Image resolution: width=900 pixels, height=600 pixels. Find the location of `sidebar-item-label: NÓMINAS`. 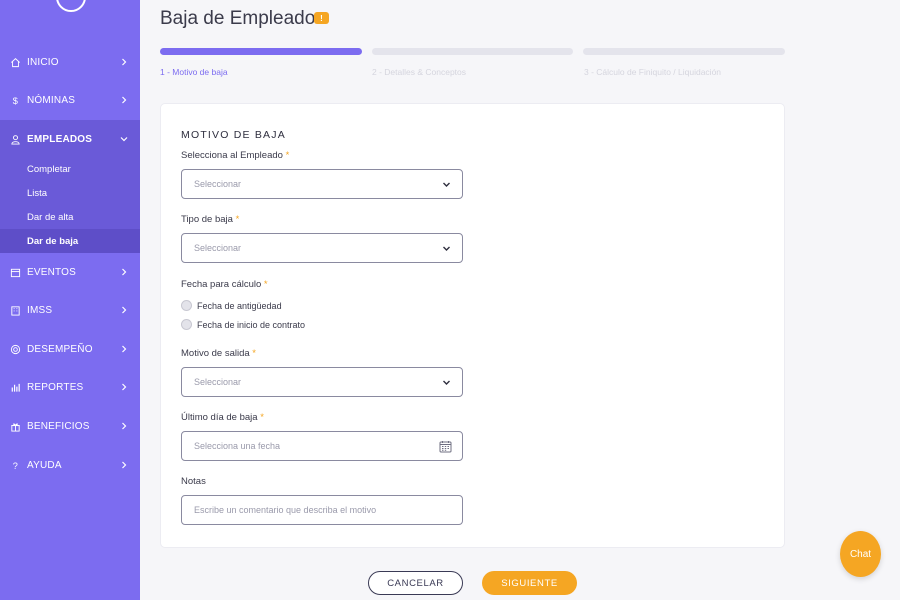

sidebar-item-label: NÓMINAS is located at coordinates (51, 100).